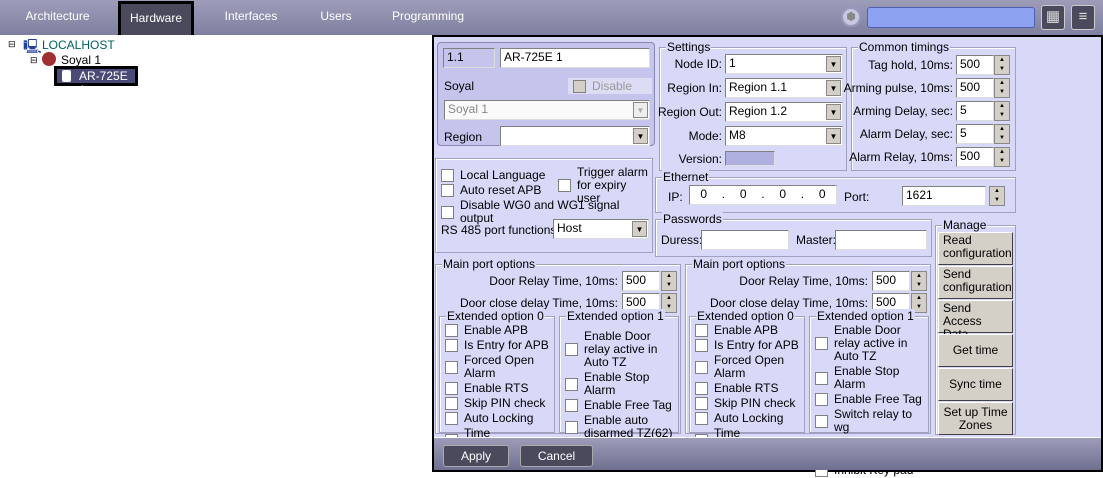 This screenshot has width=1103, height=478. What do you see at coordinates (975, 320) in the screenshot?
I see `send-access-data-button: Send Access Data` at bounding box center [975, 320].